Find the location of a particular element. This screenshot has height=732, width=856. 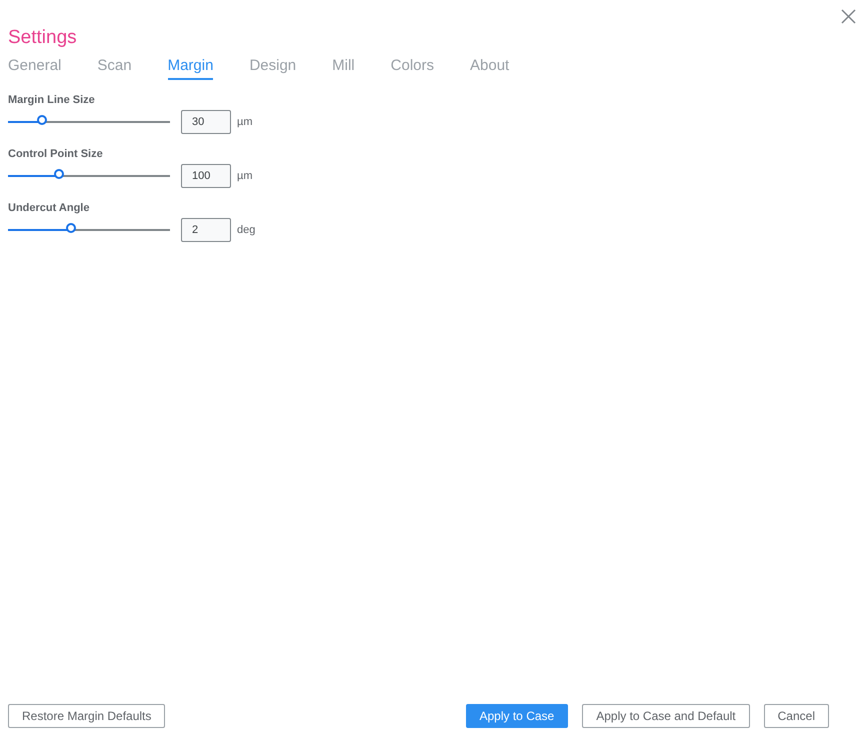

button: Restore Margin Defaults is located at coordinates (87, 716).